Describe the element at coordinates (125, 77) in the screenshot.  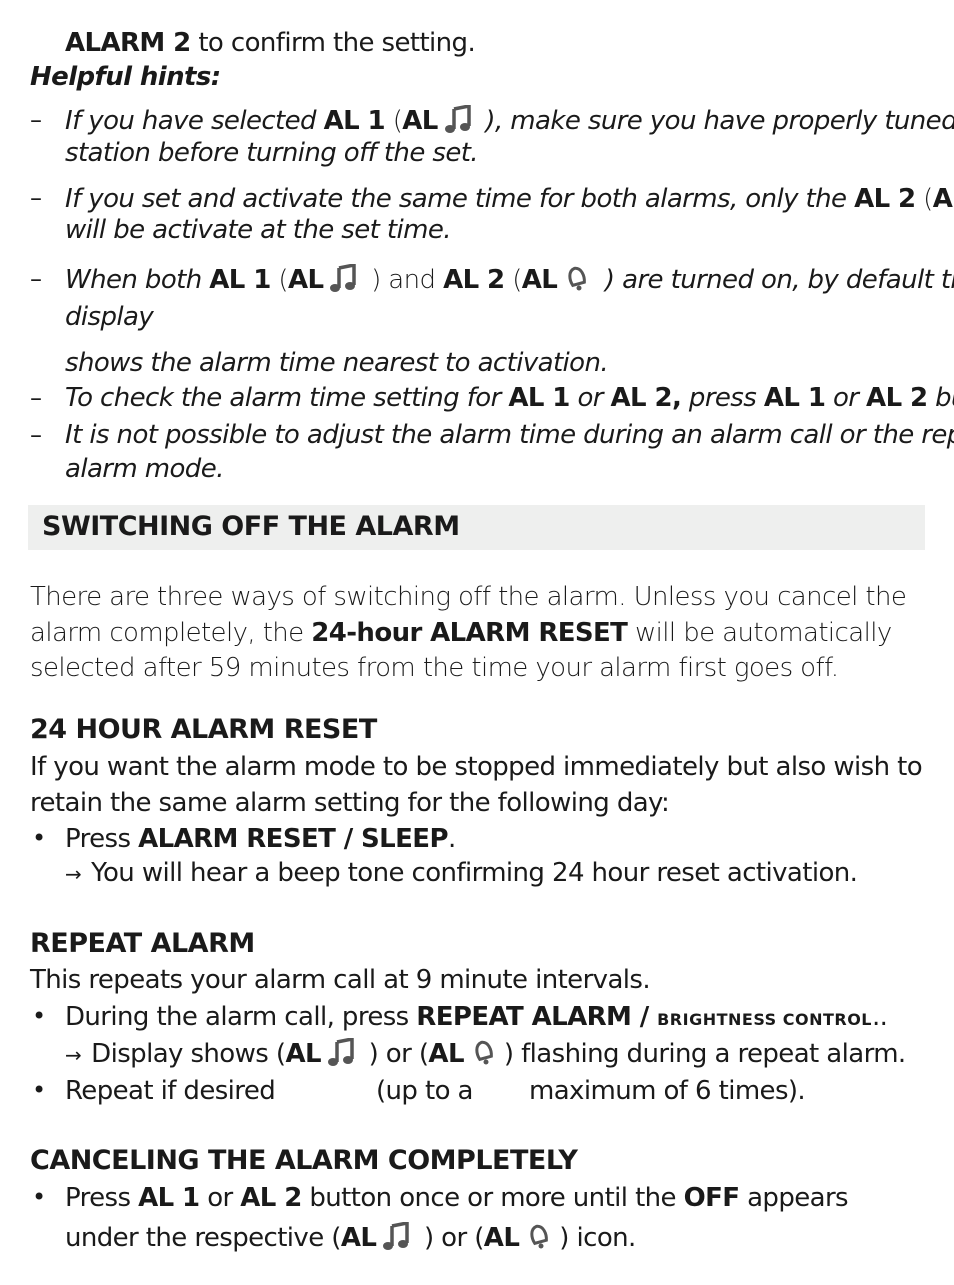
I see `hints-title: Helpful hints:` at that location.